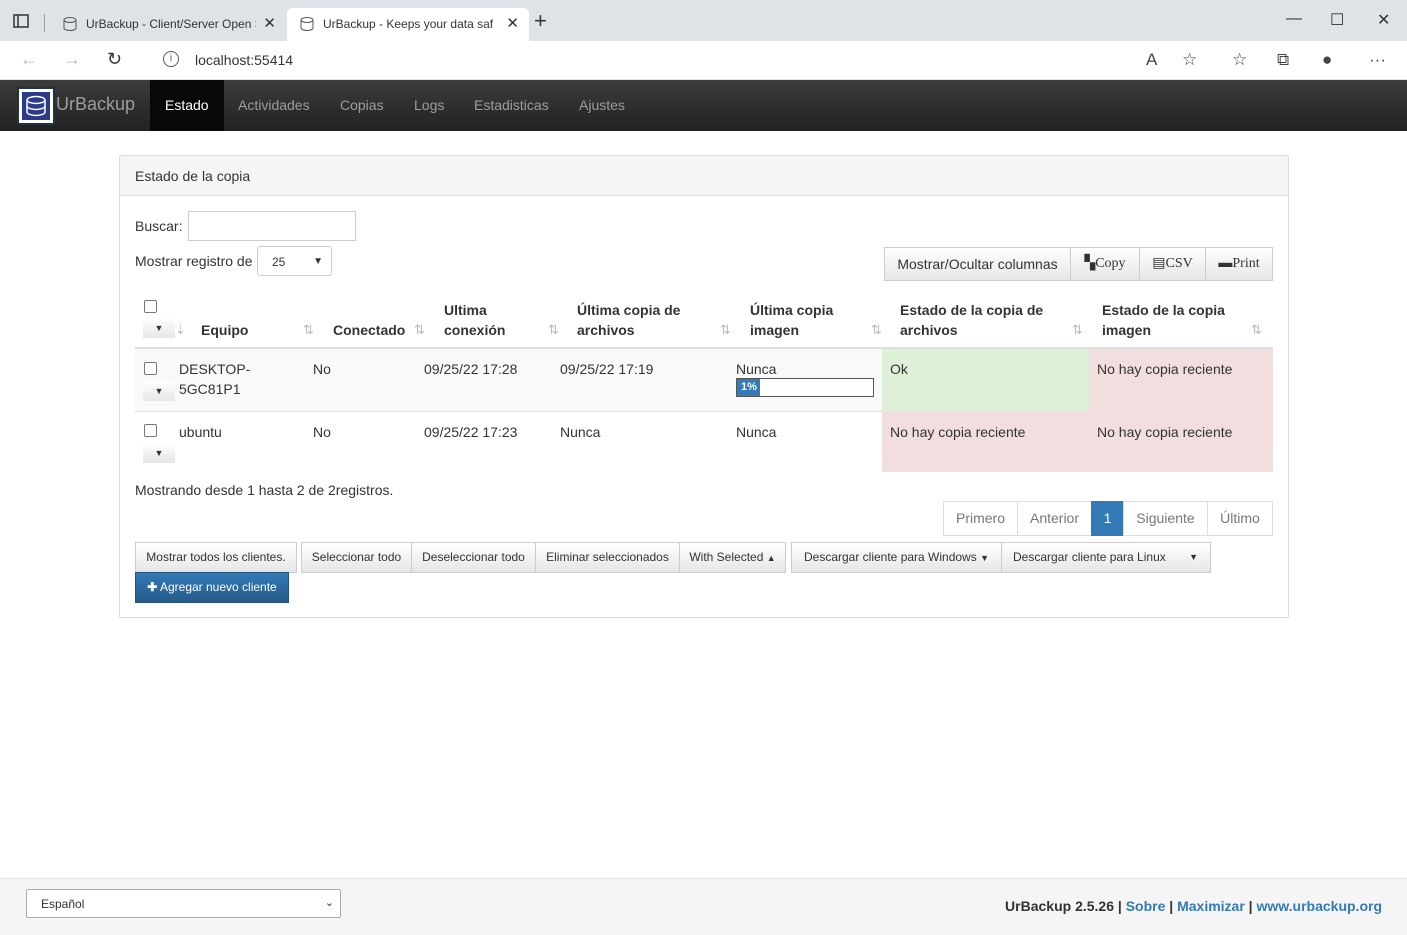  I want to click on chevron-down-icon: ⌄, so click(329, 903).